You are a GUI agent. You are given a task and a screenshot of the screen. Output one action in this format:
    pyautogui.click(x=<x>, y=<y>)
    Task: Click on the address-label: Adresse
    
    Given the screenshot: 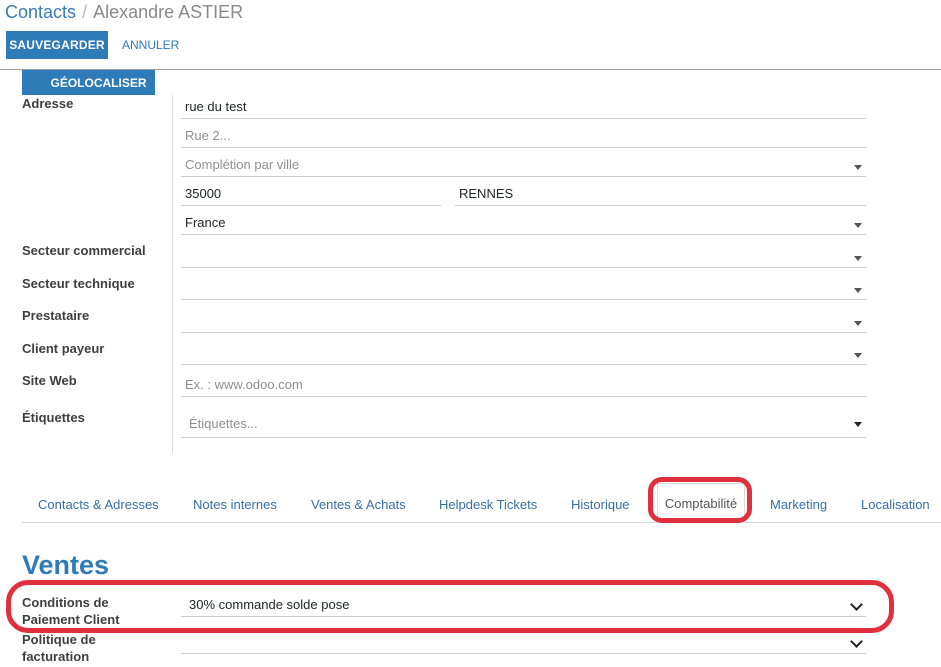 What is the action you would take?
    pyautogui.click(x=48, y=103)
    